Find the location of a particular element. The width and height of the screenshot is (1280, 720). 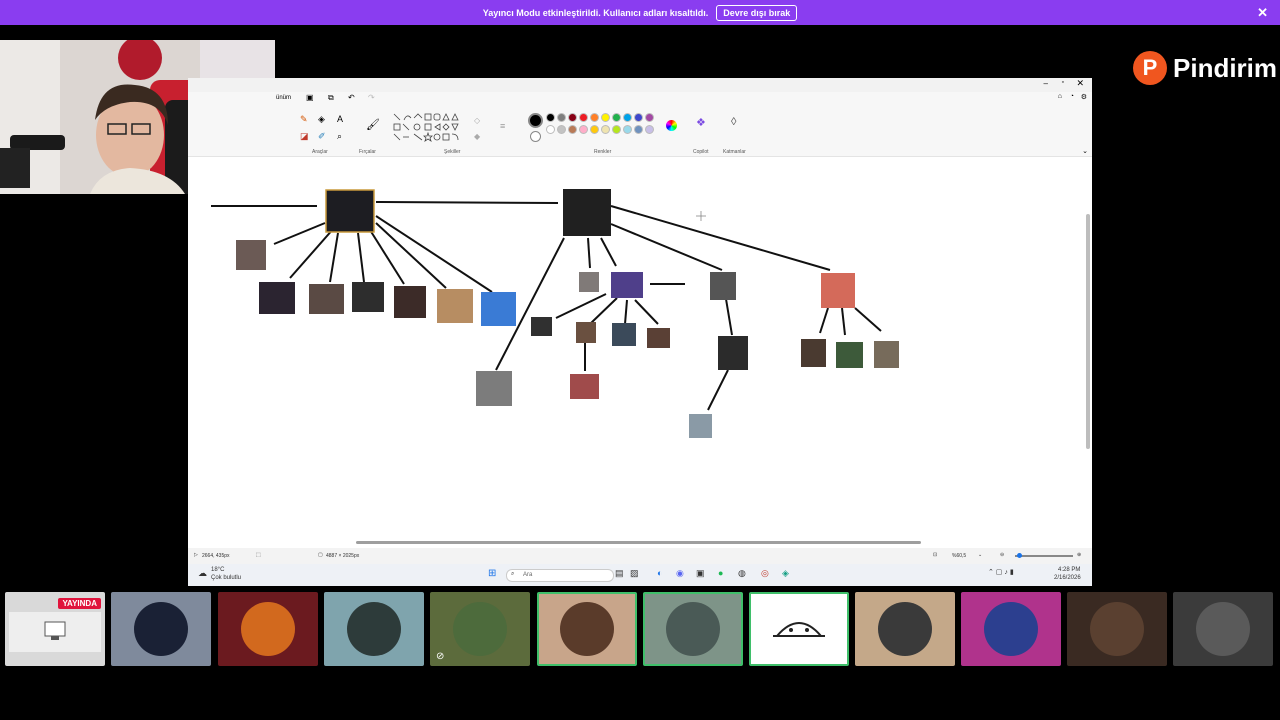

participant-tile-screenshare: YAYINDA is located at coordinates (55, 629).